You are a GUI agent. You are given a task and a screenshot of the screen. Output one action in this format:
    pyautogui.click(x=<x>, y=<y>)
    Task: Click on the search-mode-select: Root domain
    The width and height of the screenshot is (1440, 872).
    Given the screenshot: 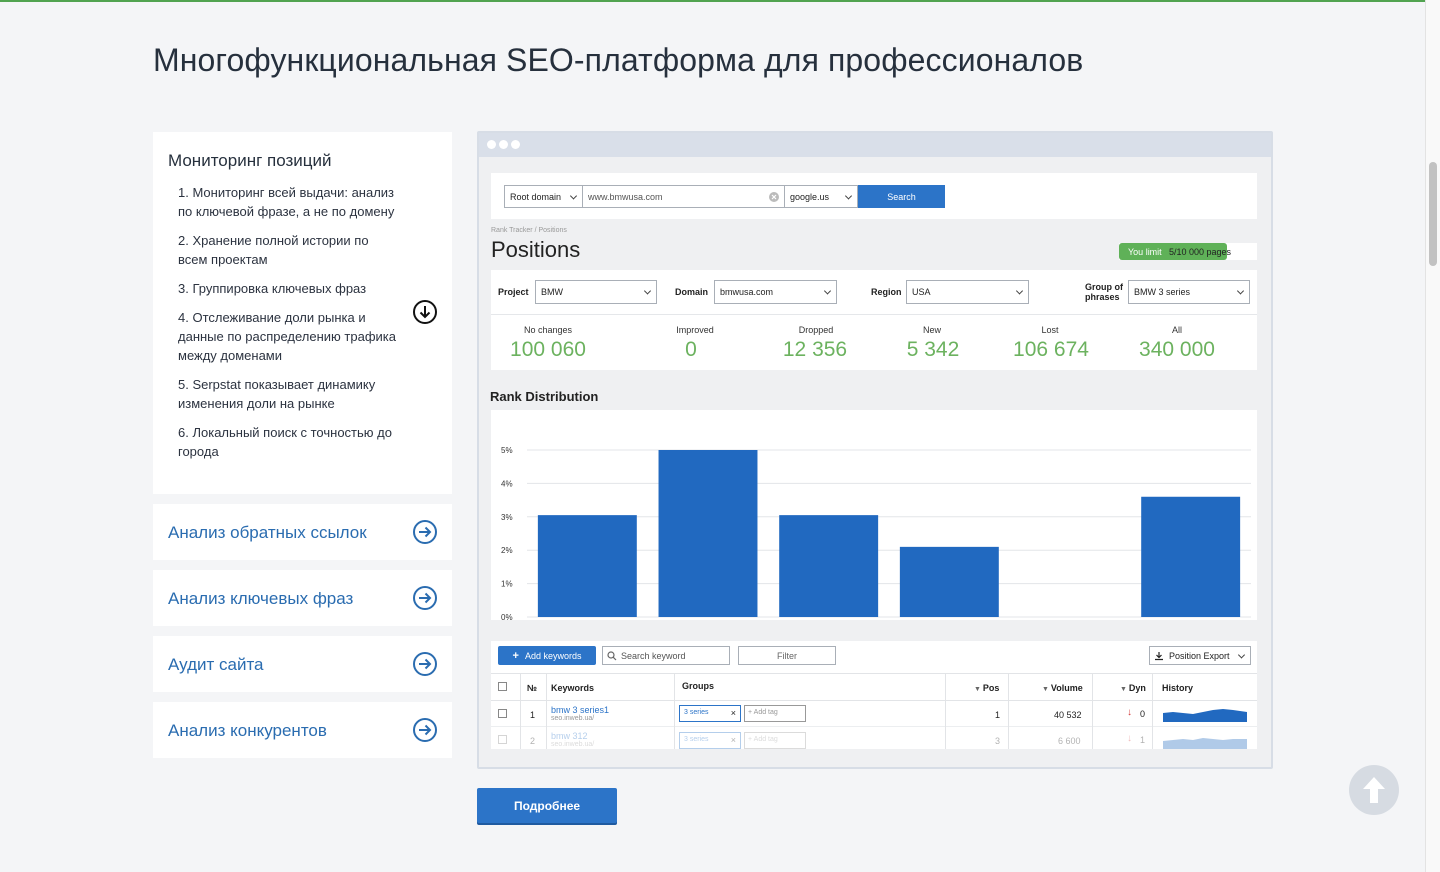 What is the action you would take?
    pyautogui.click(x=543, y=196)
    